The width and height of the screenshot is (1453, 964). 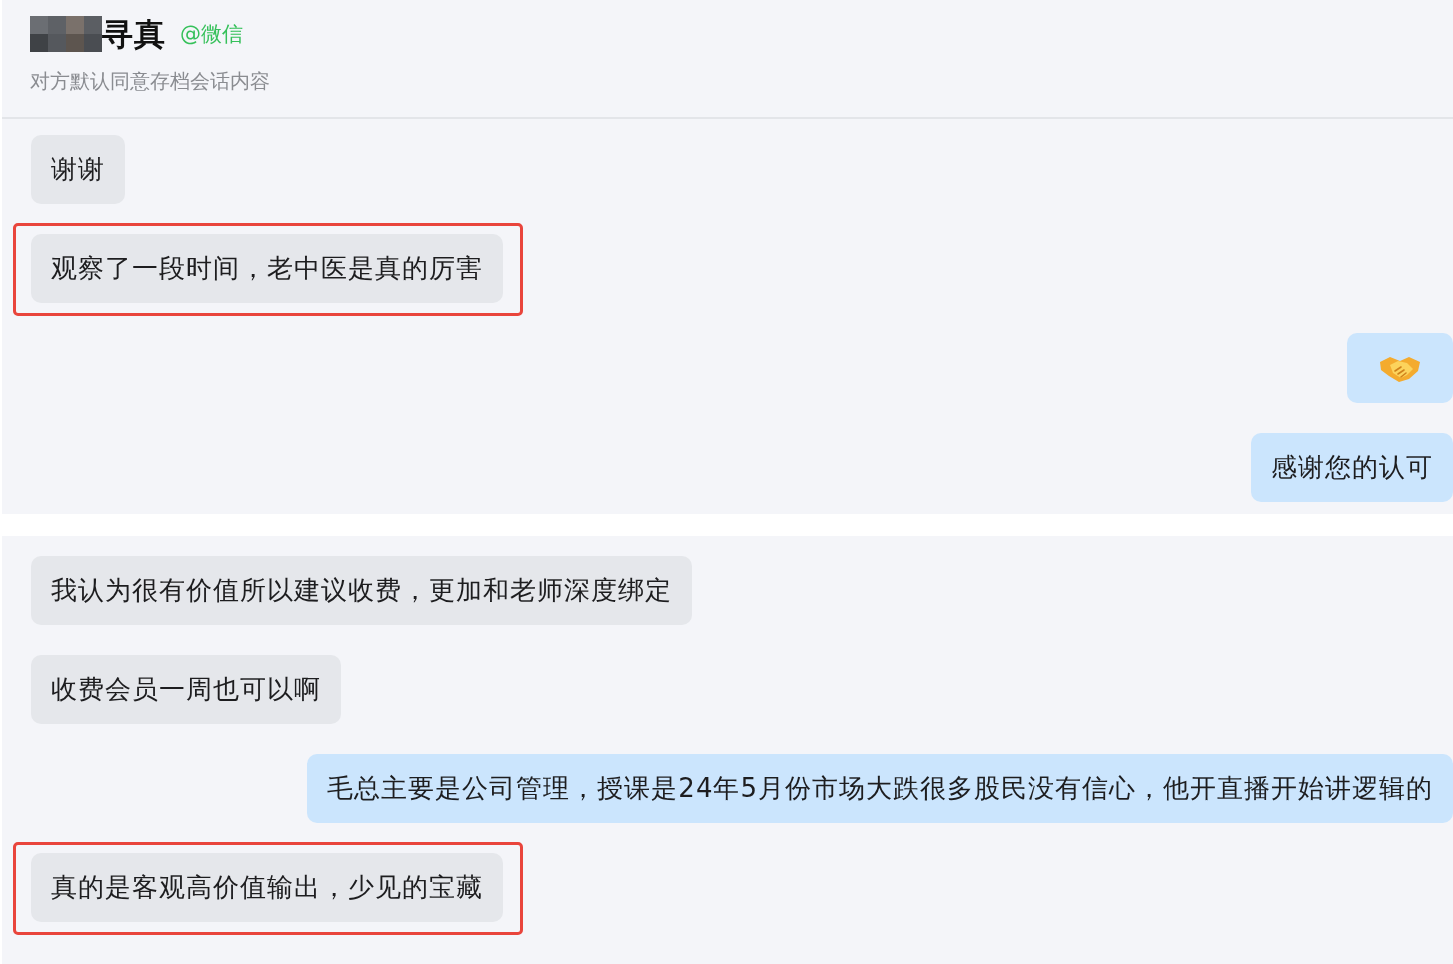 I want to click on message-bubble: 我认为很有价值所以建议收费，更加和老师深度绑定, so click(x=361, y=590).